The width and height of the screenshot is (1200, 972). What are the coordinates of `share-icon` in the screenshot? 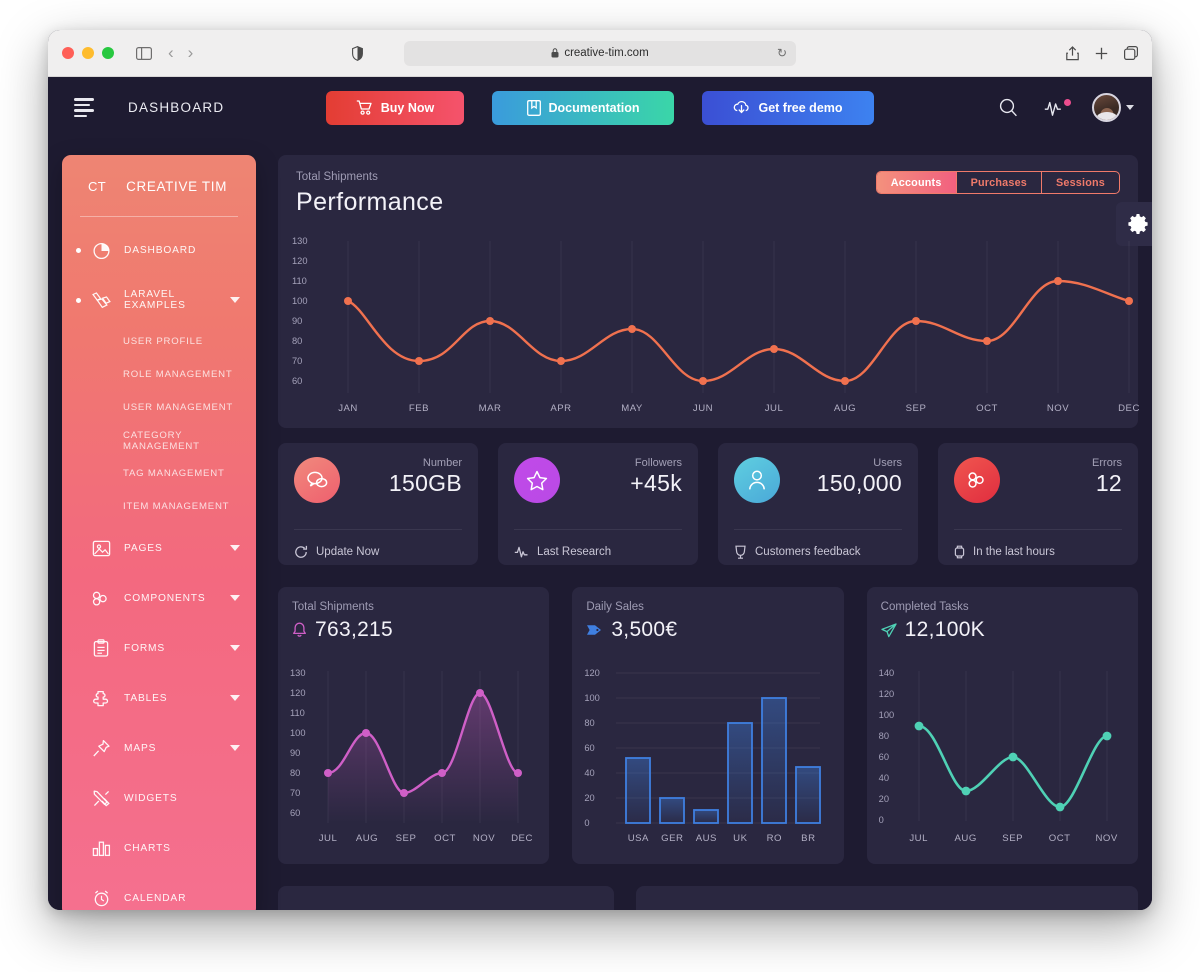 It's located at (1072, 53).